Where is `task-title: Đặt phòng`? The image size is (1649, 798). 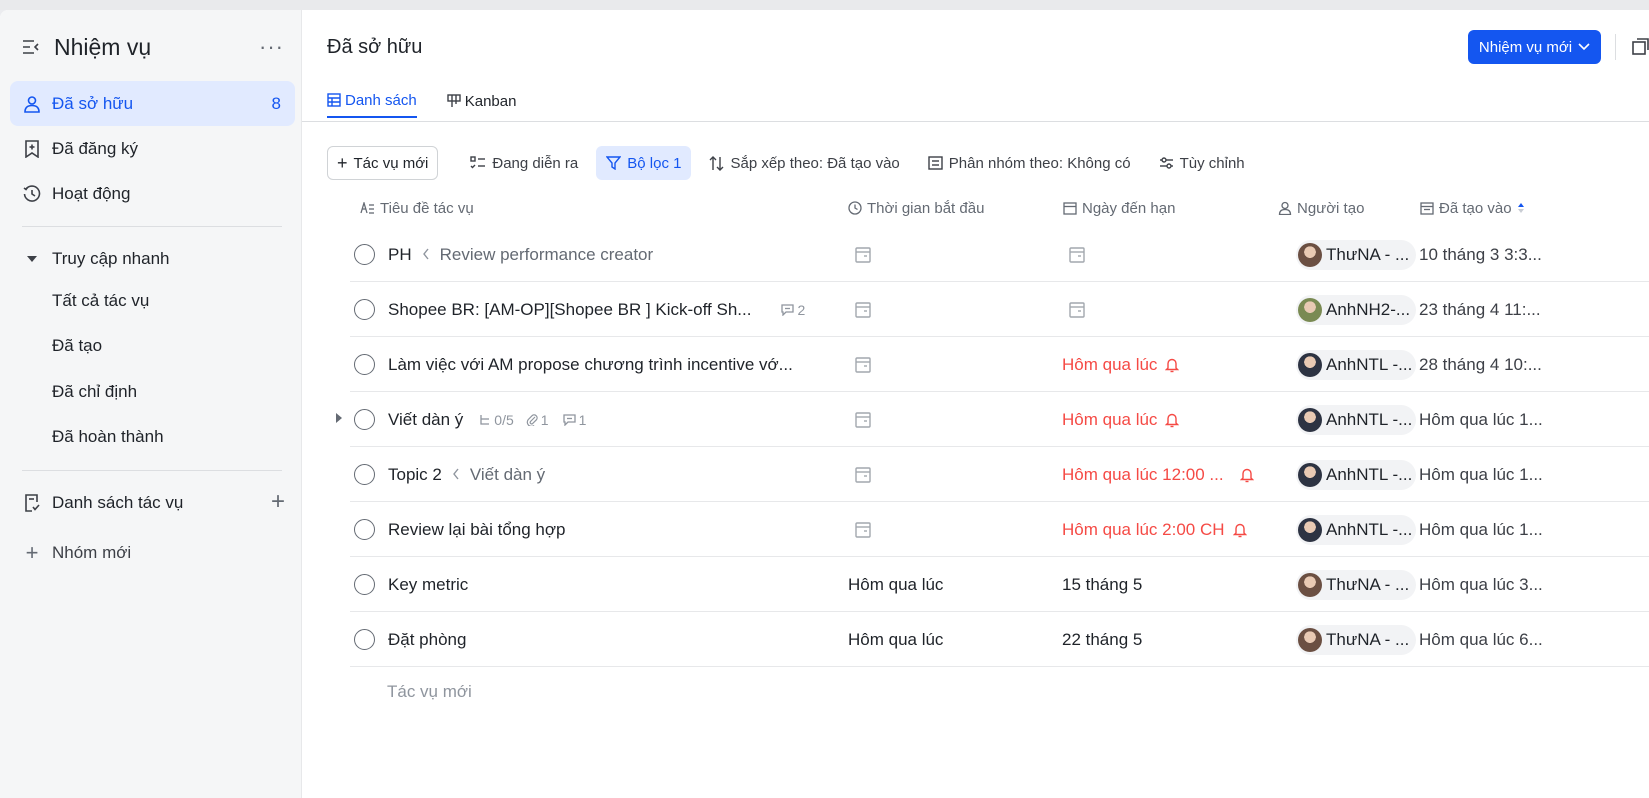
task-title: Đặt phòng is located at coordinates (427, 639).